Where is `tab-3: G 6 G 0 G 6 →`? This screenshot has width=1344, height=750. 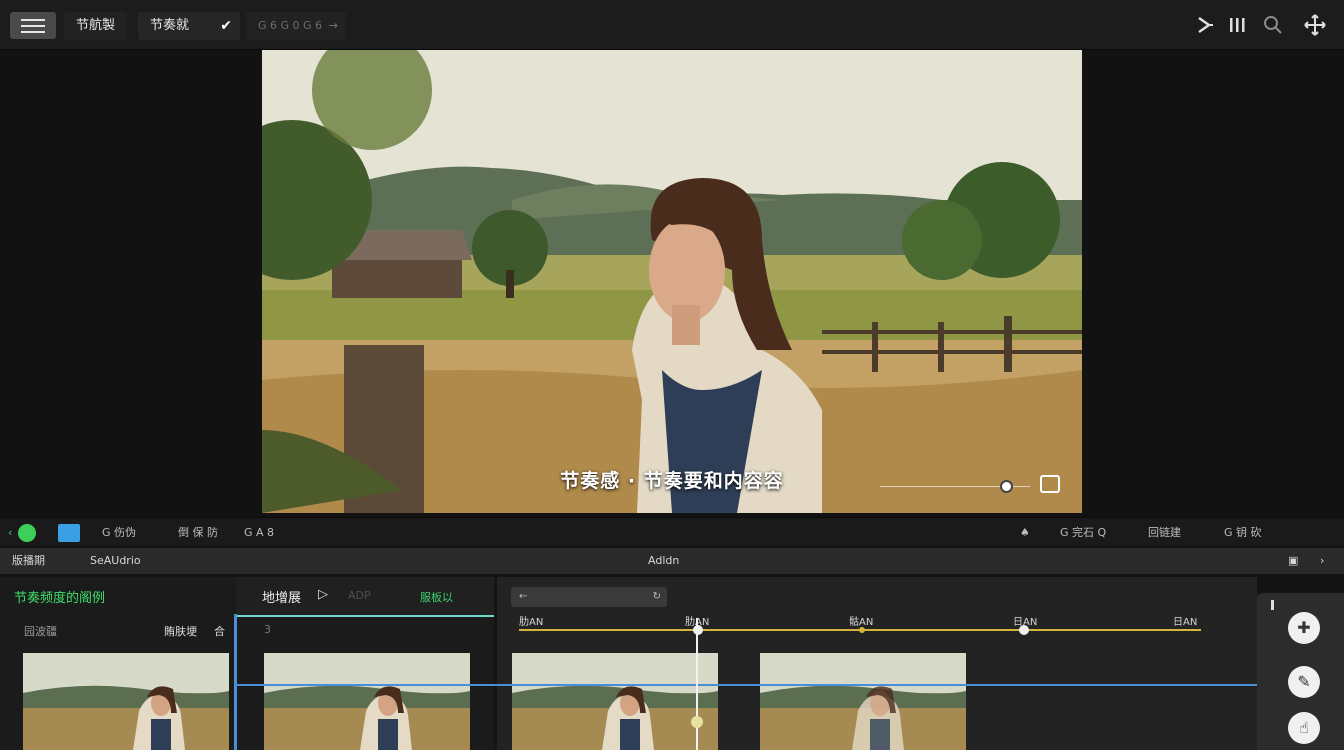 tab-3: G 6 G 0 G 6 → is located at coordinates (296, 26).